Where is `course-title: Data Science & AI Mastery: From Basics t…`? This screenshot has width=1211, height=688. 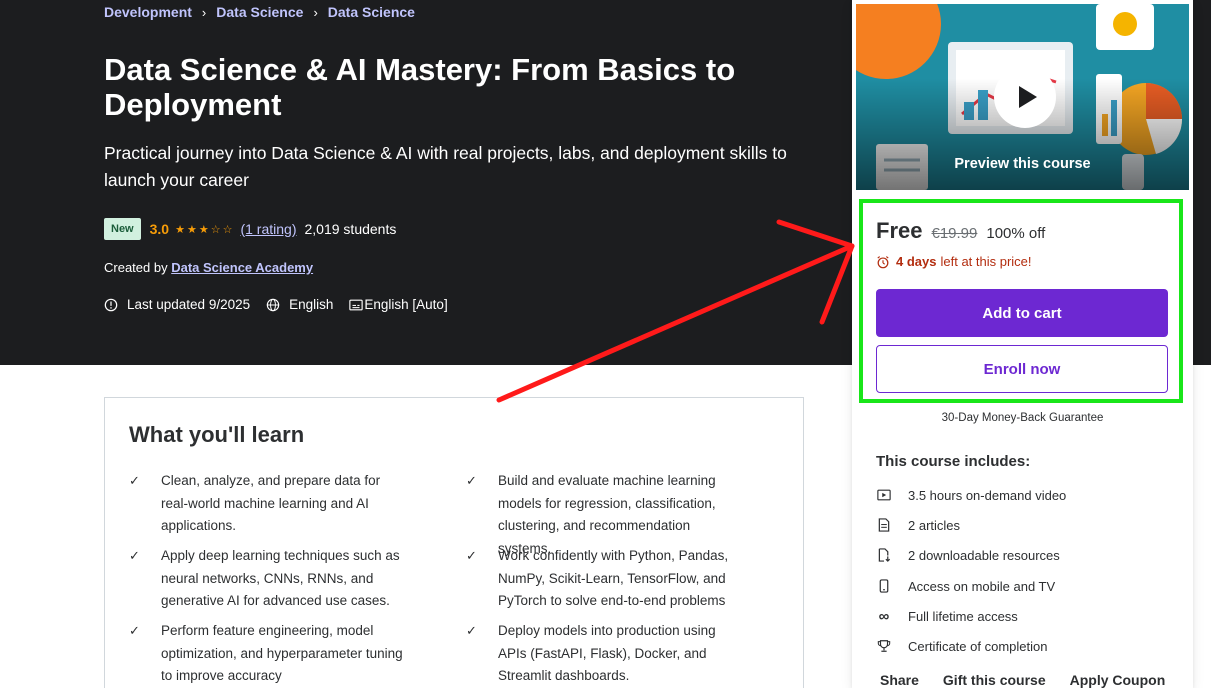 course-title: Data Science & AI Mastery: From Basics t… is located at coordinates (420, 87).